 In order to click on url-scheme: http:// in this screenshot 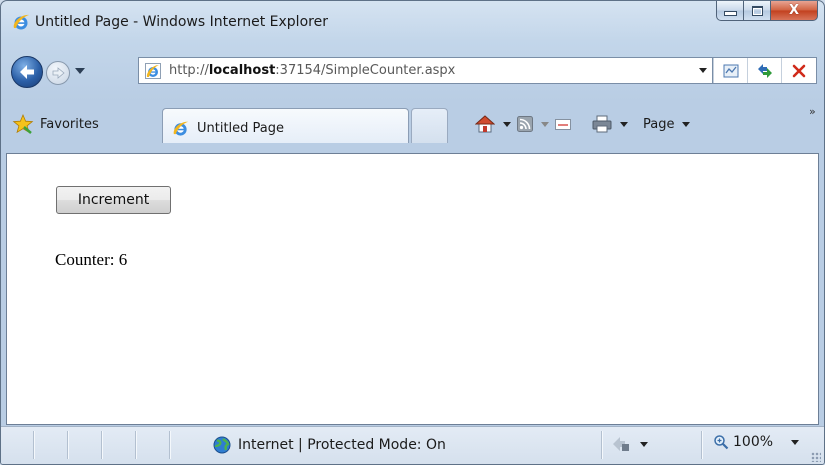, I will do `click(189, 70)`.